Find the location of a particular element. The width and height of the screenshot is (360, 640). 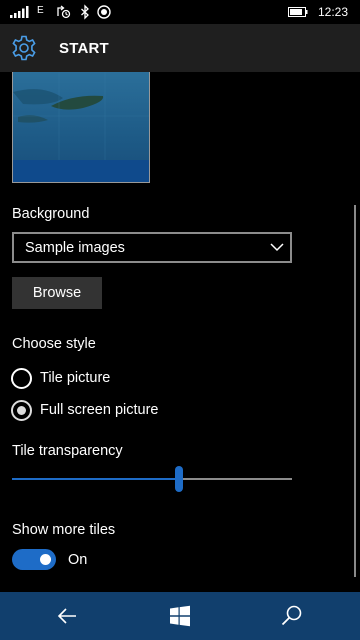

tile-transparency-slider is located at coordinates (152, 479).